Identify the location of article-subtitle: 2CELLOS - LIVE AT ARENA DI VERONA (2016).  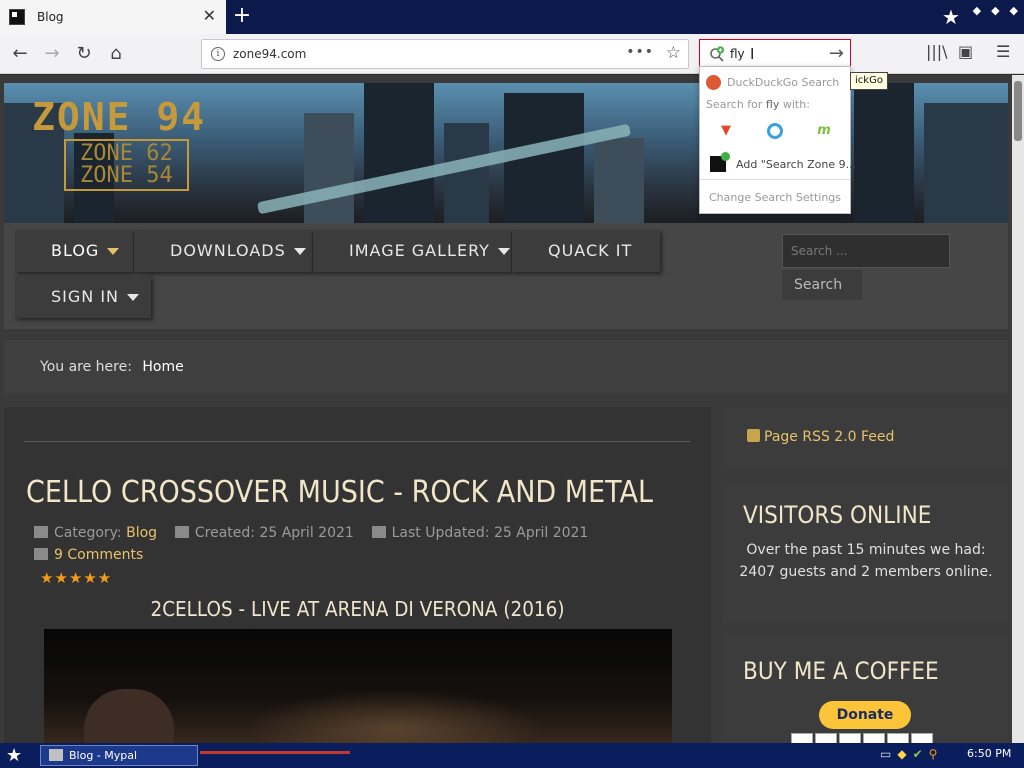
(357, 609).